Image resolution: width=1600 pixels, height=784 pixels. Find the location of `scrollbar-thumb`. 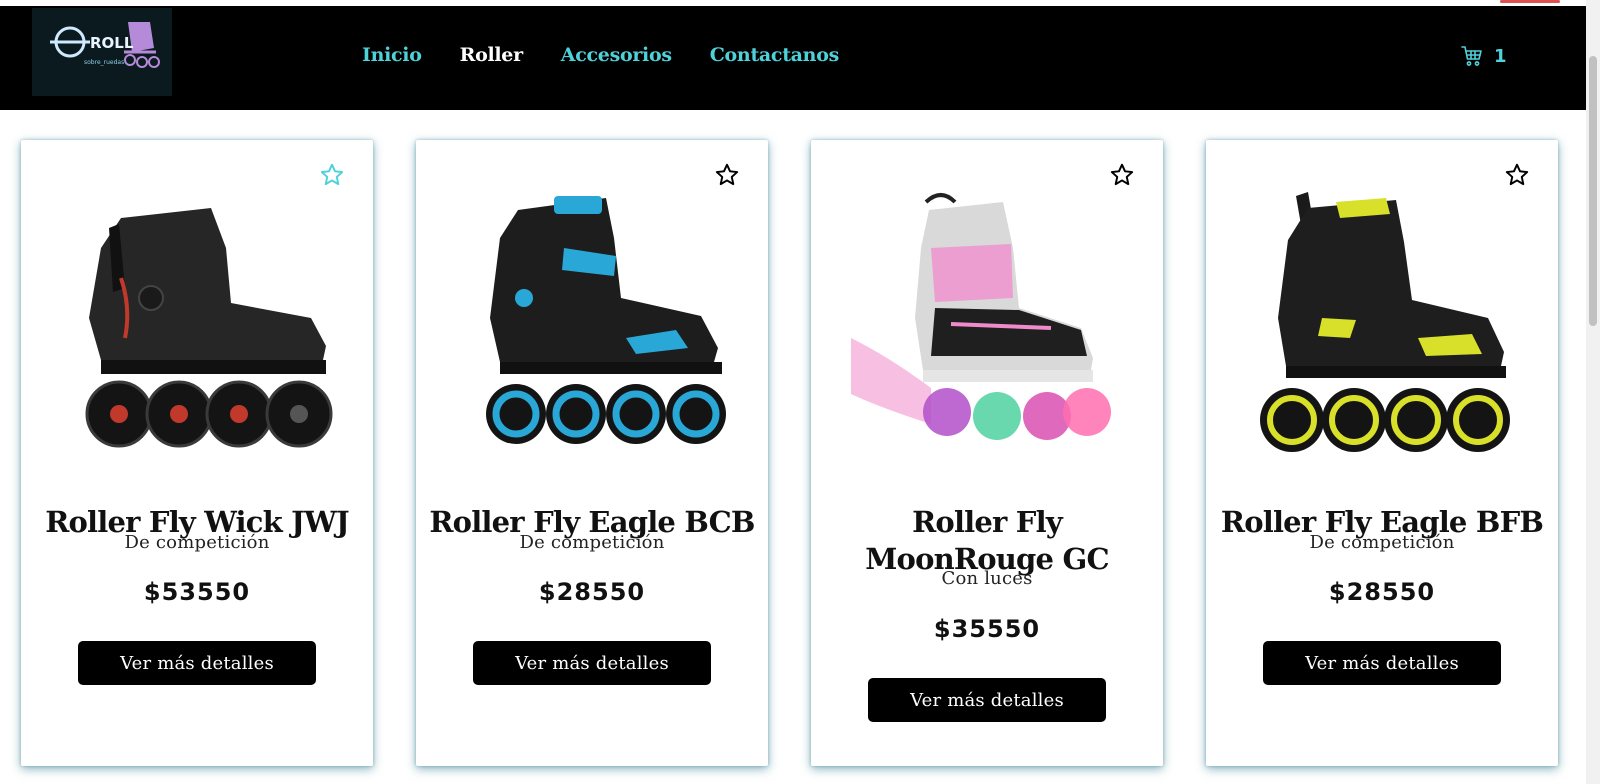

scrollbar-thumb is located at coordinates (1593, 191).